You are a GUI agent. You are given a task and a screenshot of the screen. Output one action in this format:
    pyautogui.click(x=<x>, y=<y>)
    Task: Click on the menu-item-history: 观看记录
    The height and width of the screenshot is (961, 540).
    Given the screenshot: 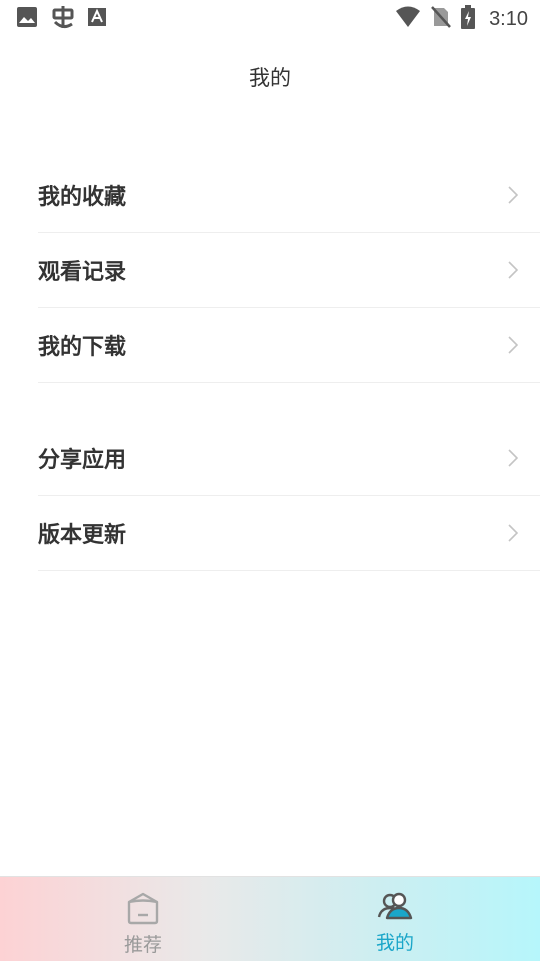 What is the action you would take?
    pyautogui.click(x=289, y=270)
    